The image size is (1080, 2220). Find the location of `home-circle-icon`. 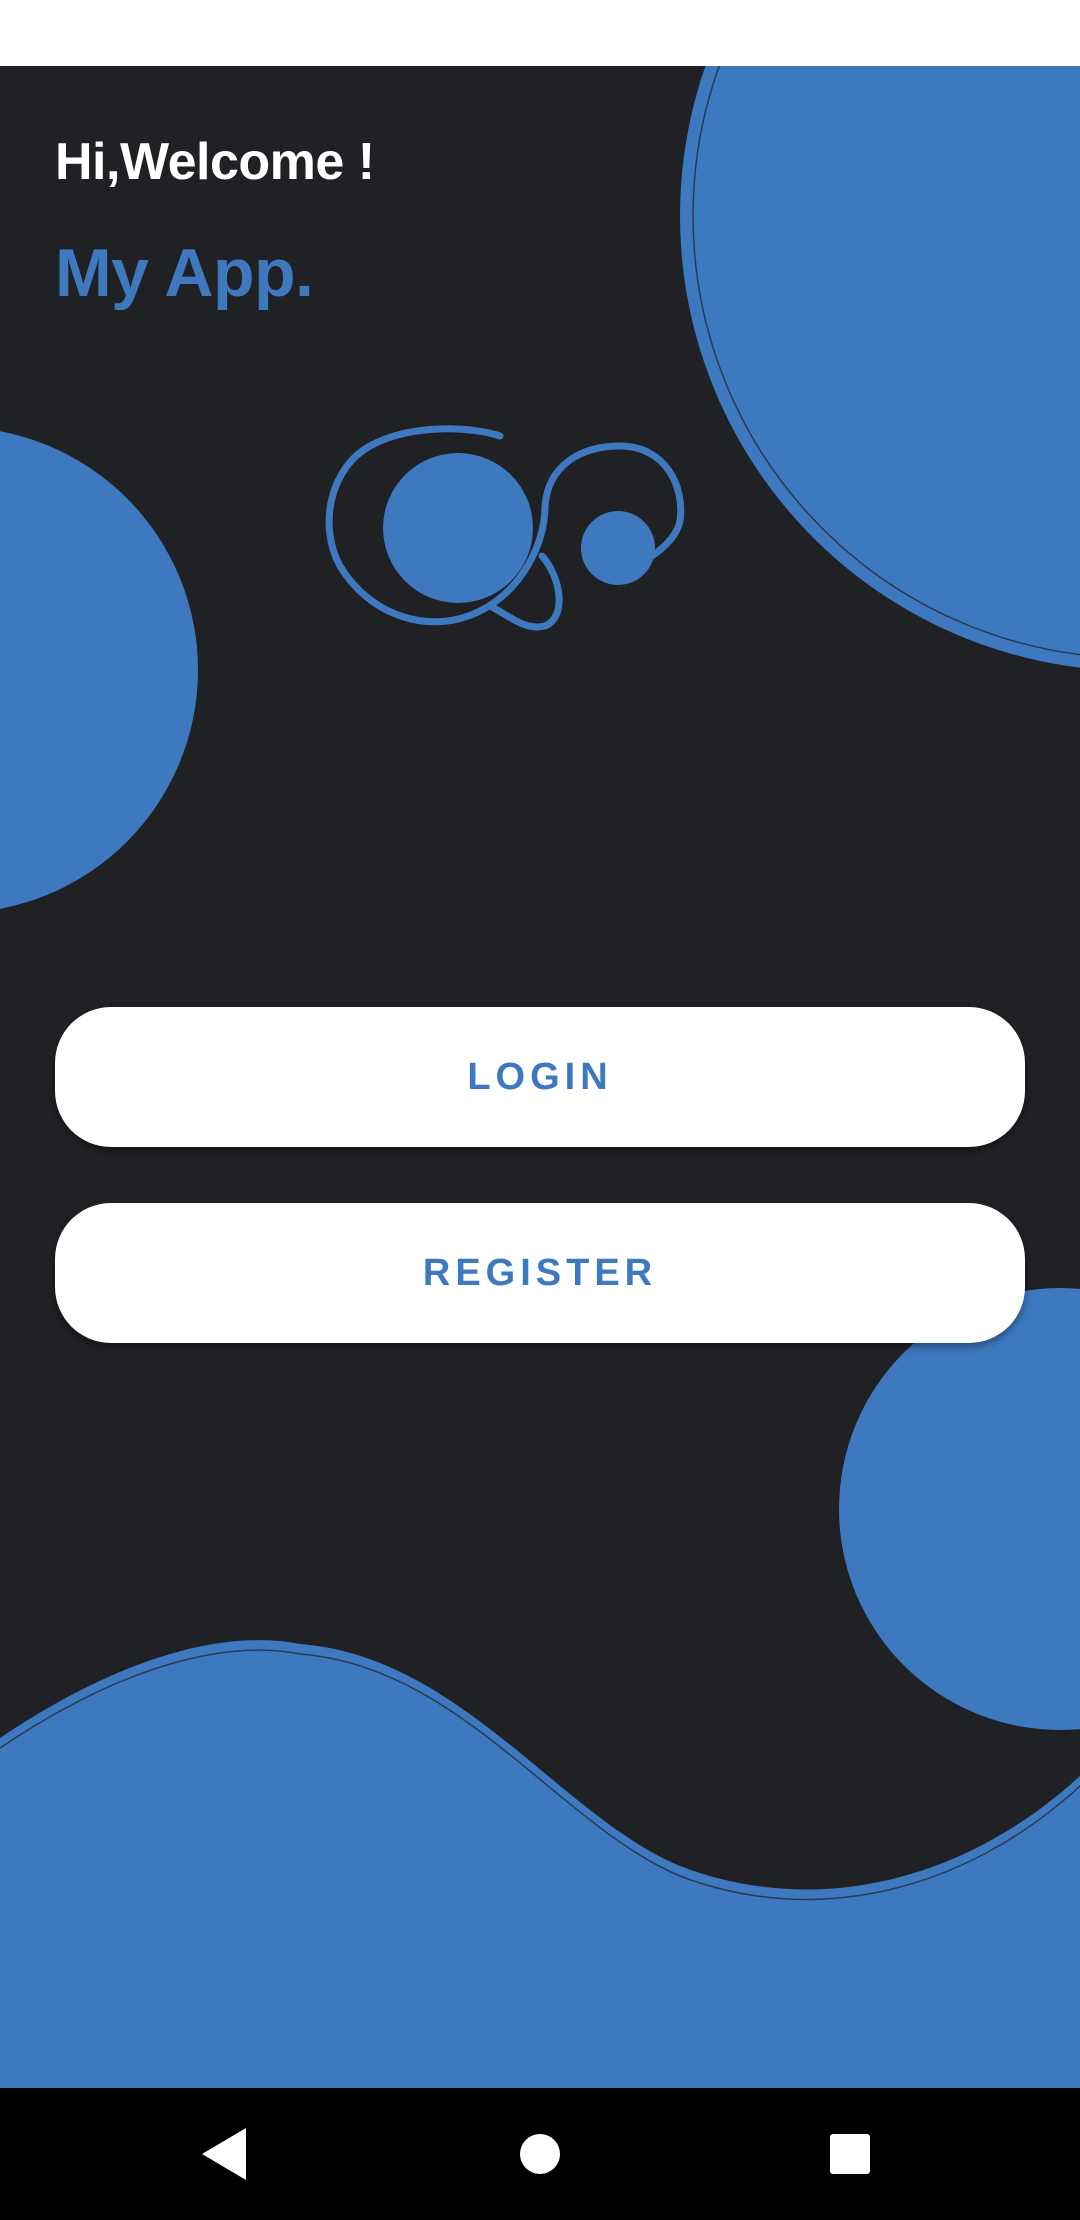

home-circle-icon is located at coordinates (540, 2154).